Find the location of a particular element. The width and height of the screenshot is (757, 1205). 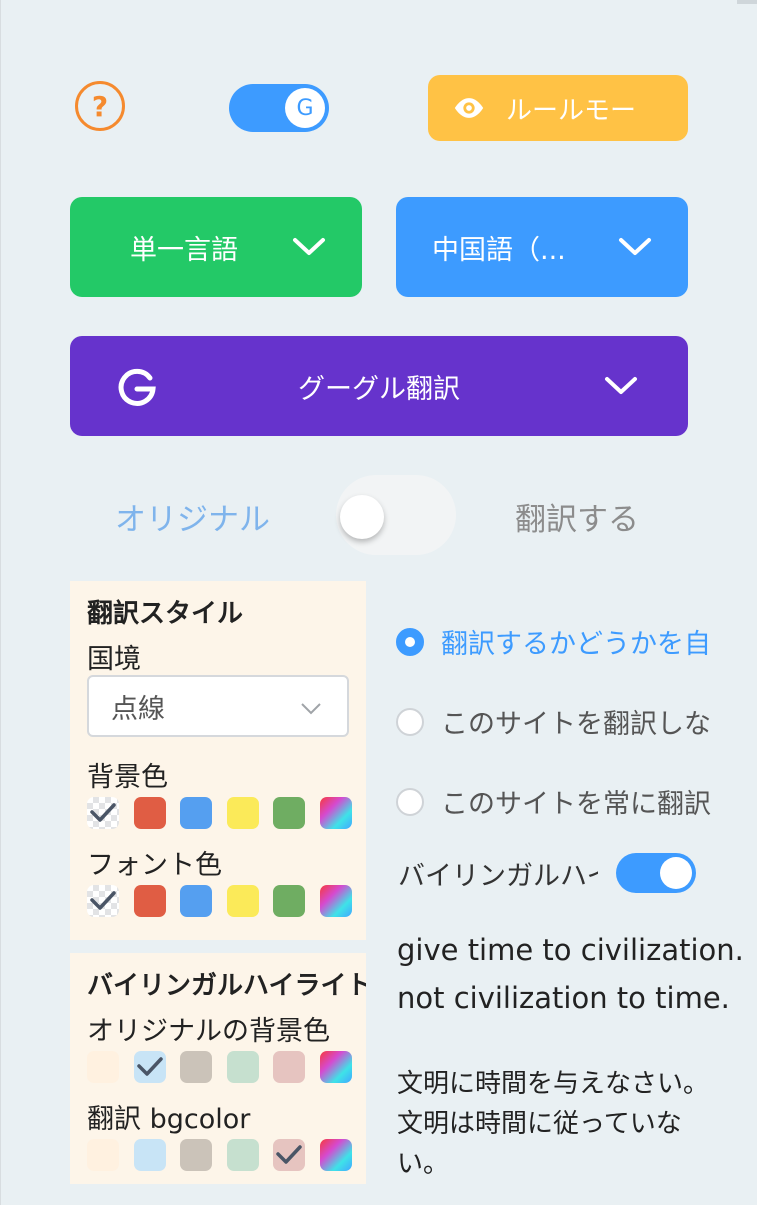

translation-bg-swatches is located at coordinates (226, 1159).